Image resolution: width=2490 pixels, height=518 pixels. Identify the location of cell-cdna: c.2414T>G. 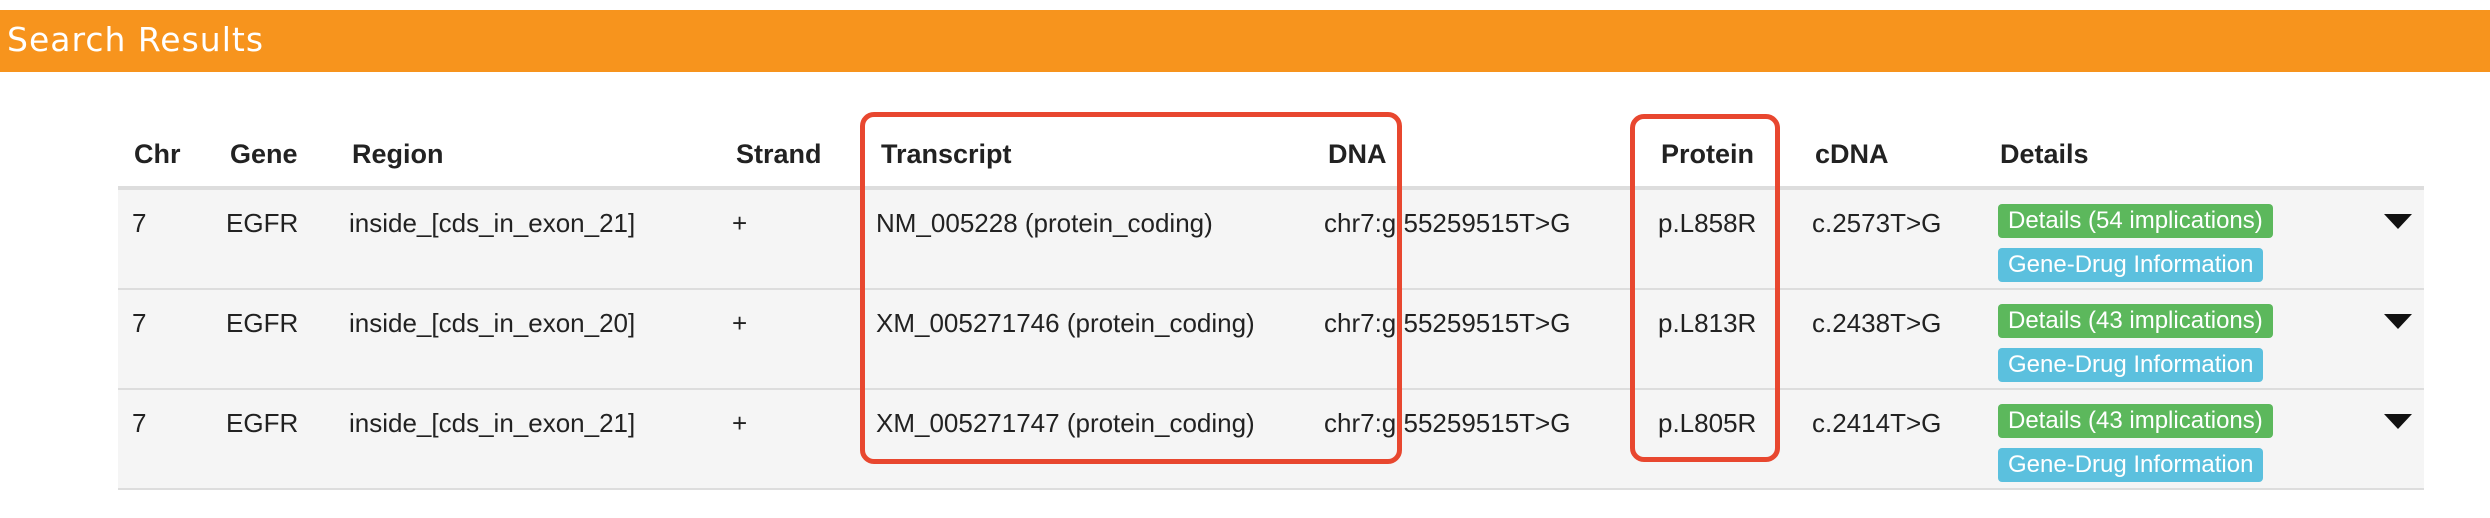
(1877, 423).